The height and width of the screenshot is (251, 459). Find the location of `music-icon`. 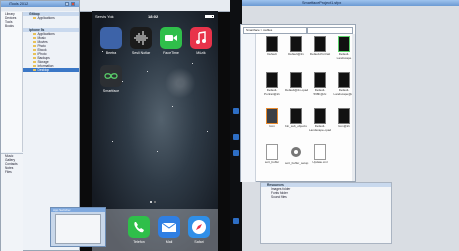

music-icon is located at coordinates (201, 38).